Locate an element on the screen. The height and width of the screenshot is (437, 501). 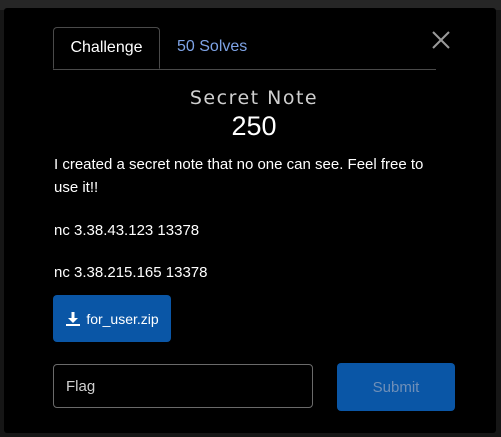
connection-info-2: nc 3.38.215.165 13378 is located at coordinates (131, 272).